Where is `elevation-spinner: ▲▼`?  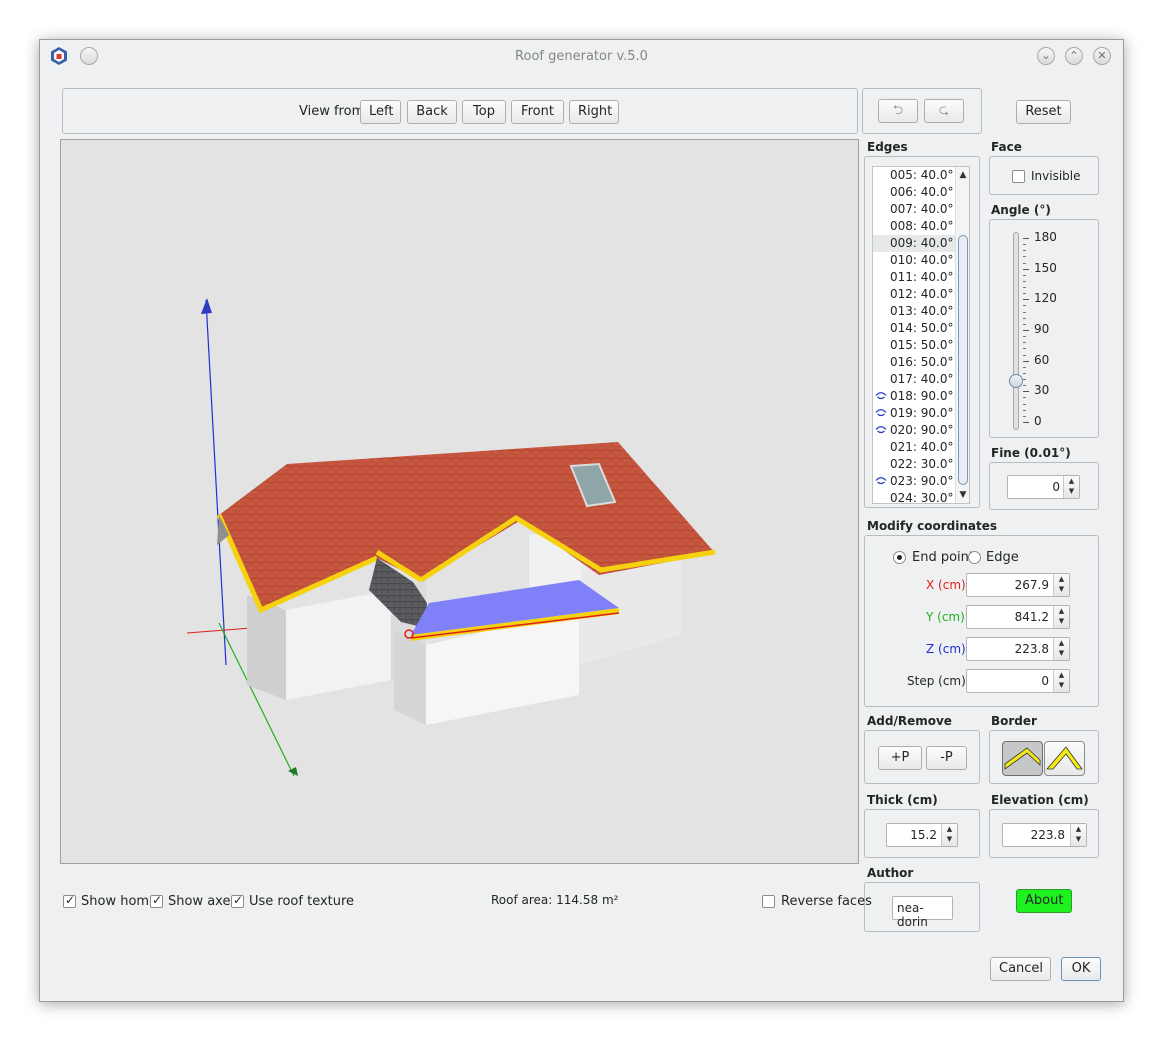 elevation-spinner: ▲▼ is located at coordinates (1044, 835).